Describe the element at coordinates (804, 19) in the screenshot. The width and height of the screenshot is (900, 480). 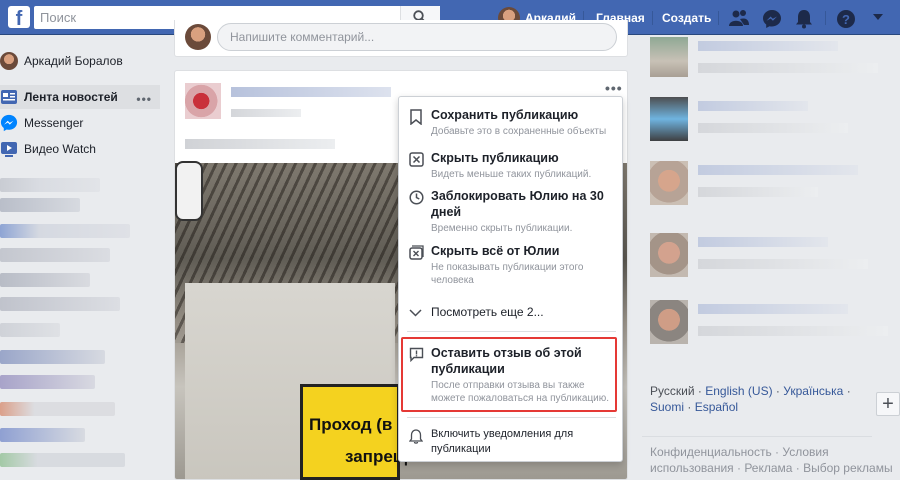
I see `notifications-icon` at that location.